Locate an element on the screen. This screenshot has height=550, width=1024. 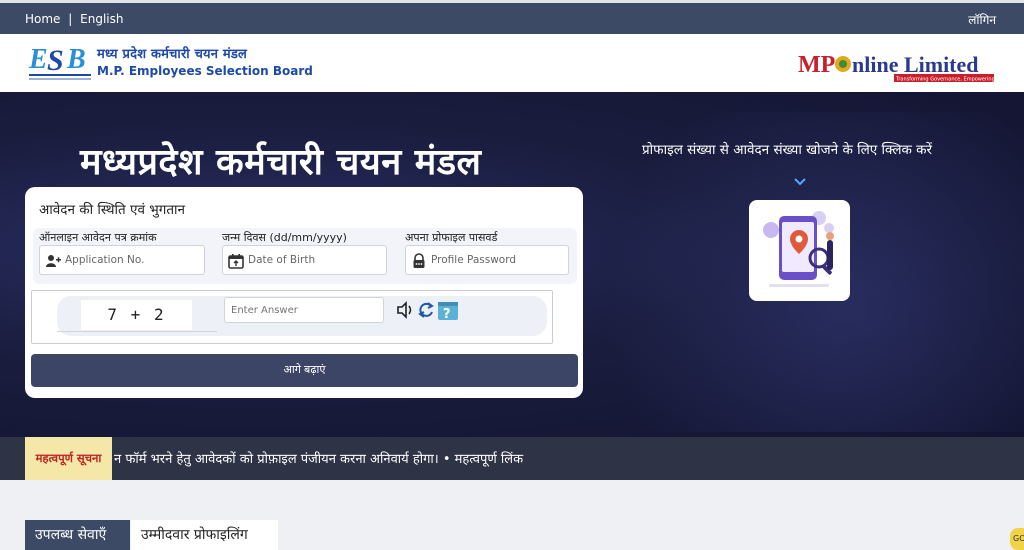
password-field-wrap is located at coordinates (487, 260).